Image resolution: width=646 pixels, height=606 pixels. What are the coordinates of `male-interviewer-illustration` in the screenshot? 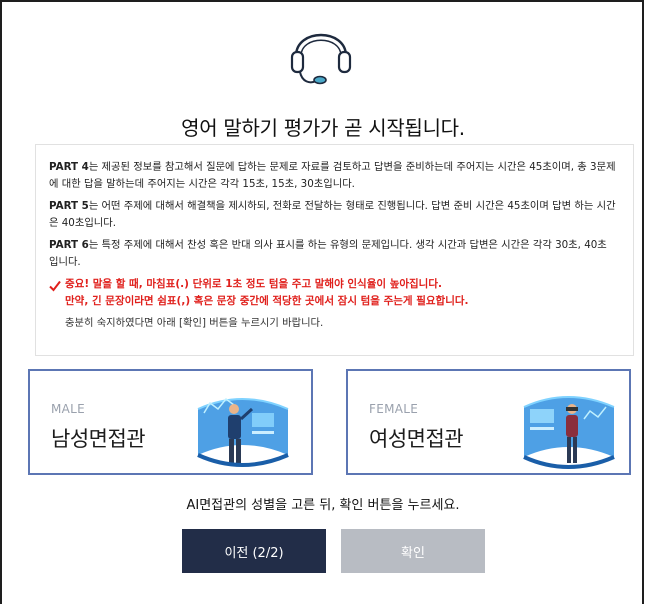 It's located at (243, 432).